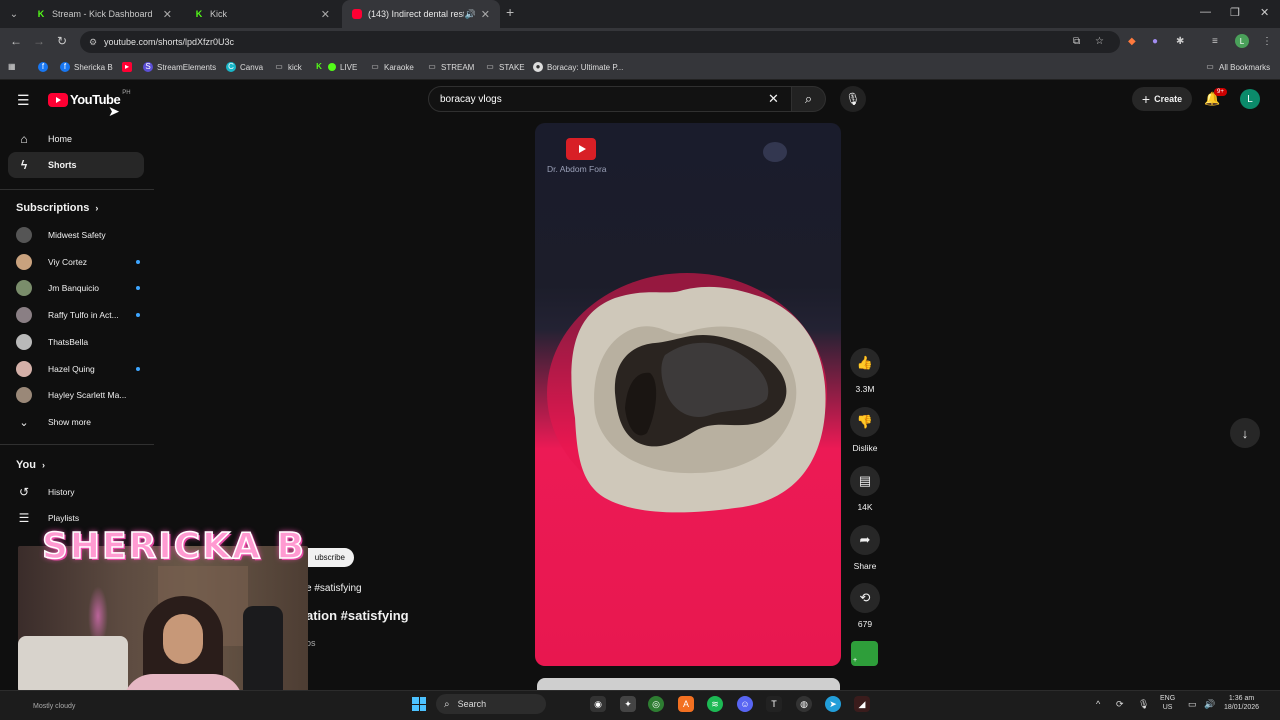  What do you see at coordinates (179, 67) in the screenshot?
I see `bookmark-streamelements: S StreamElements` at bounding box center [179, 67].